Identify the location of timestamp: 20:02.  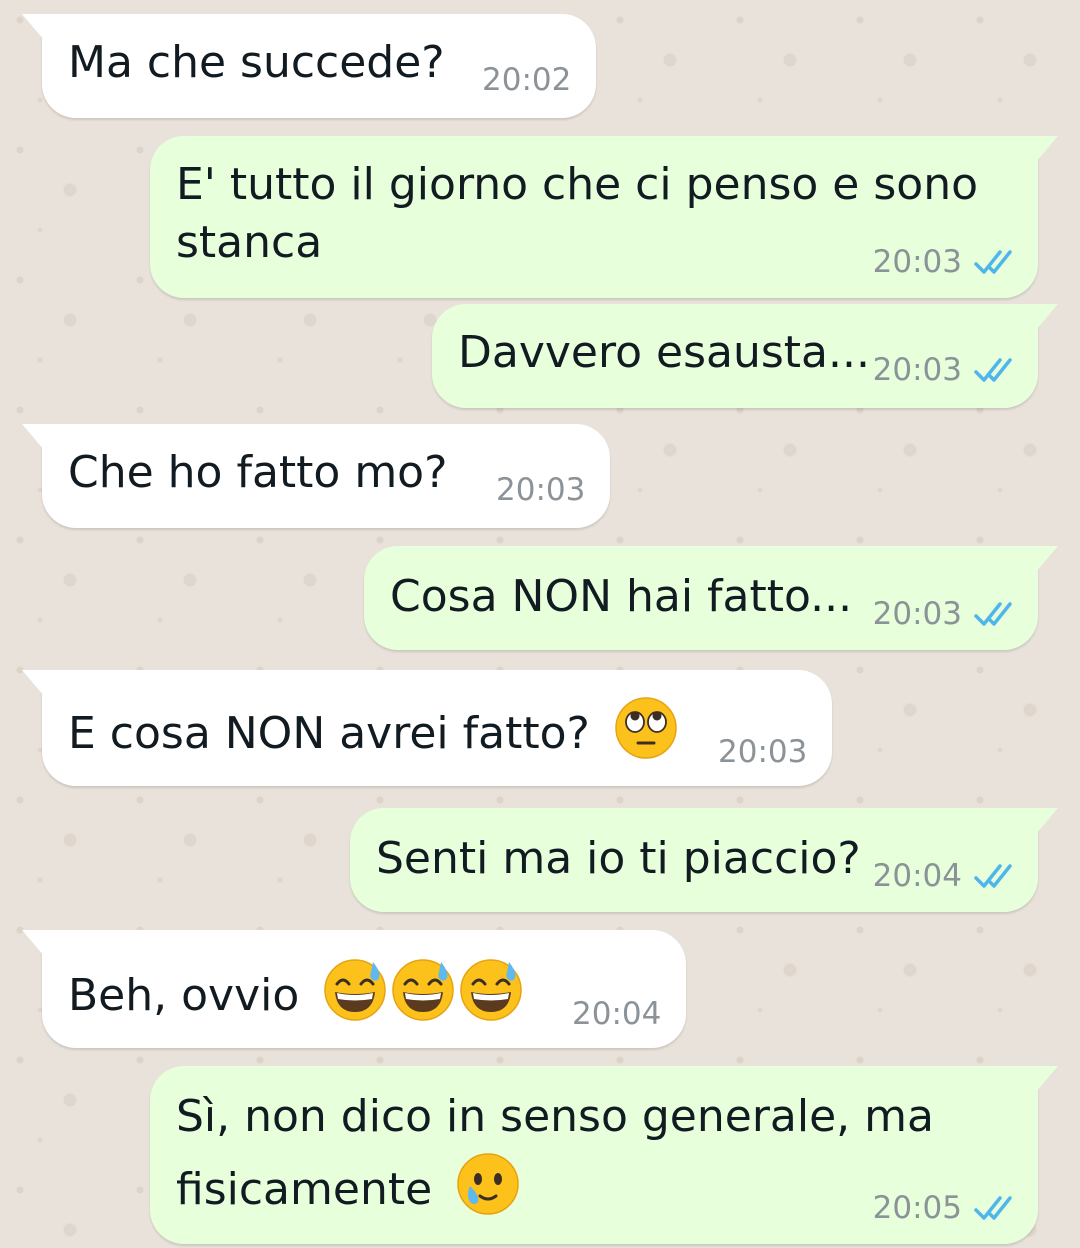
(527, 80).